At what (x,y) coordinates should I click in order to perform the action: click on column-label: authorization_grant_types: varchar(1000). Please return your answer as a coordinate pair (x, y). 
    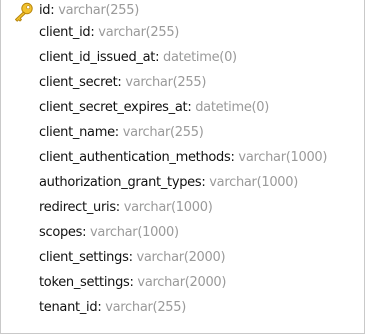
    Looking at the image, I should click on (168, 182).